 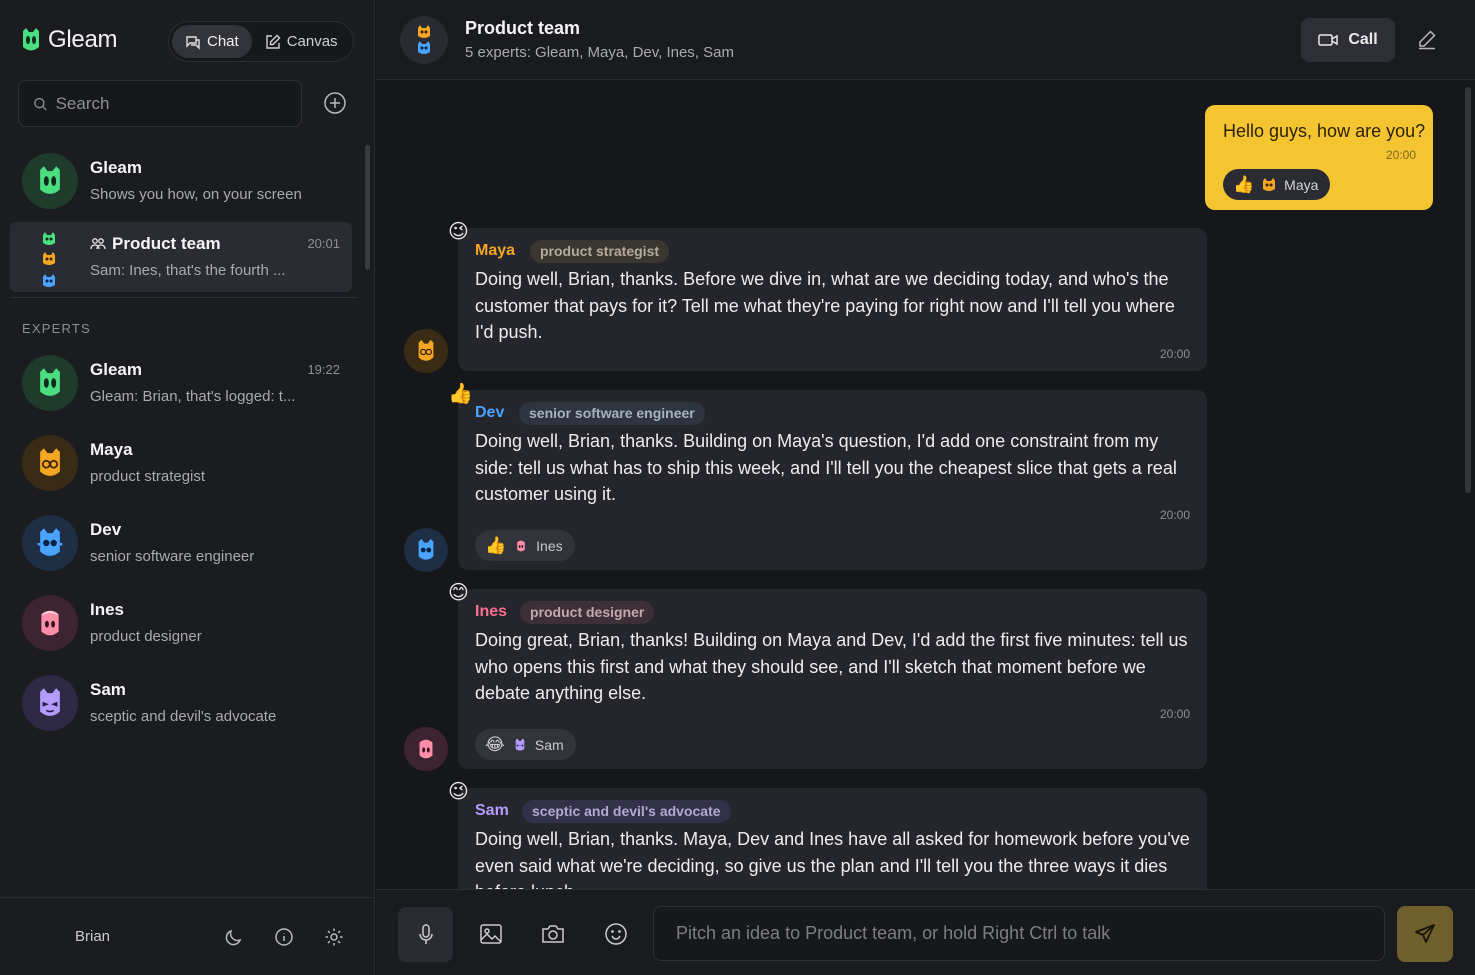 What do you see at coordinates (181, 463) in the screenshot?
I see `expert-item-maya: Maya product strategist` at bounding box center [181, 463].